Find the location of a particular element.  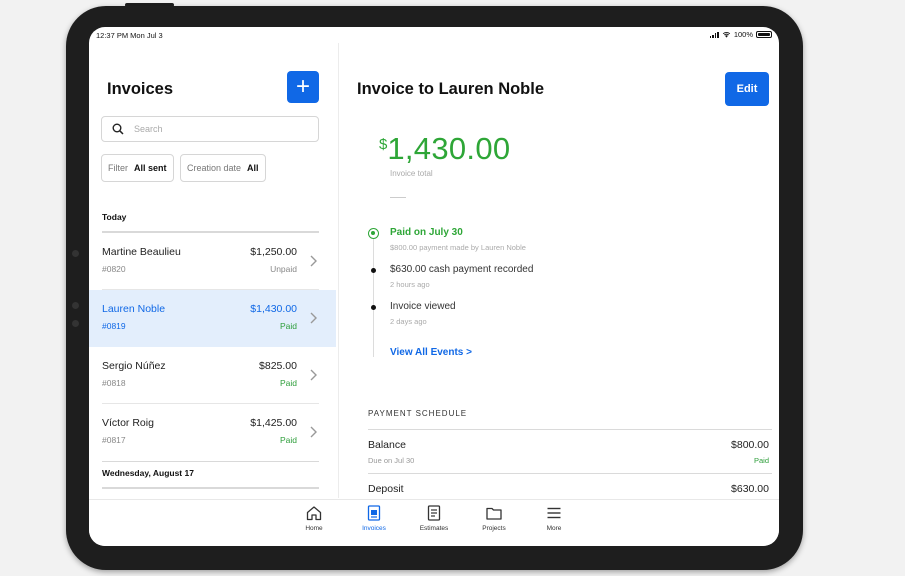

filter-key: Filter is located at coordinates (118, 168).